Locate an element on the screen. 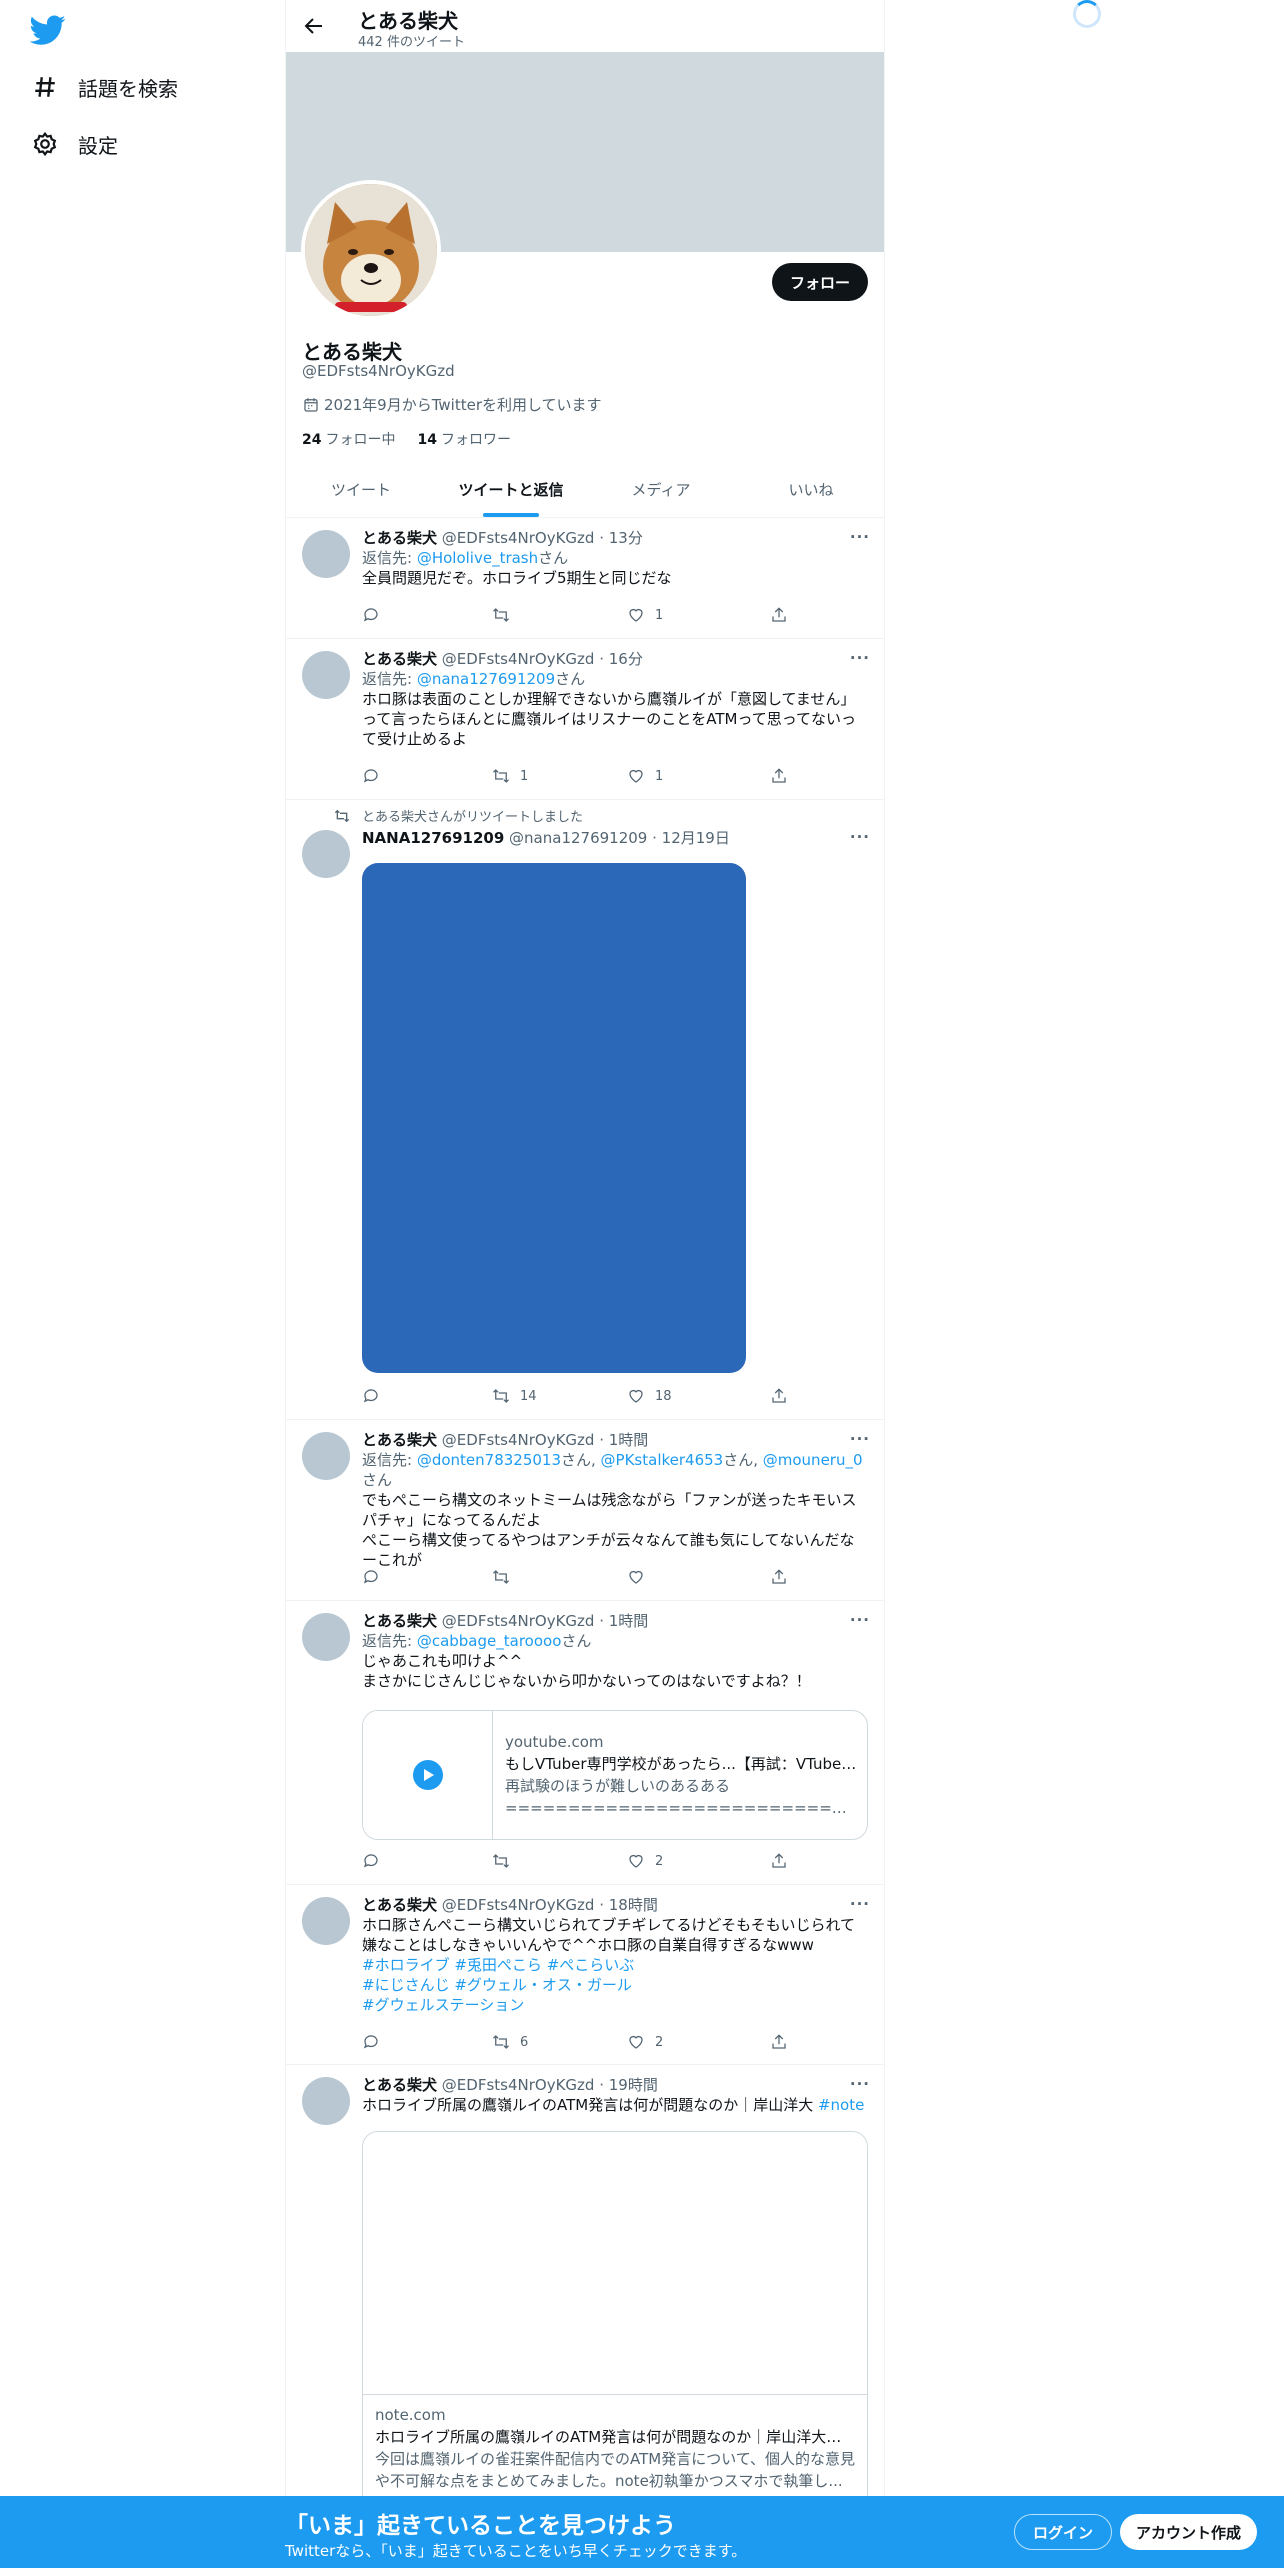 The image size is (1284, 2568). like-button: 18 is located at coordinates (649, 1396).